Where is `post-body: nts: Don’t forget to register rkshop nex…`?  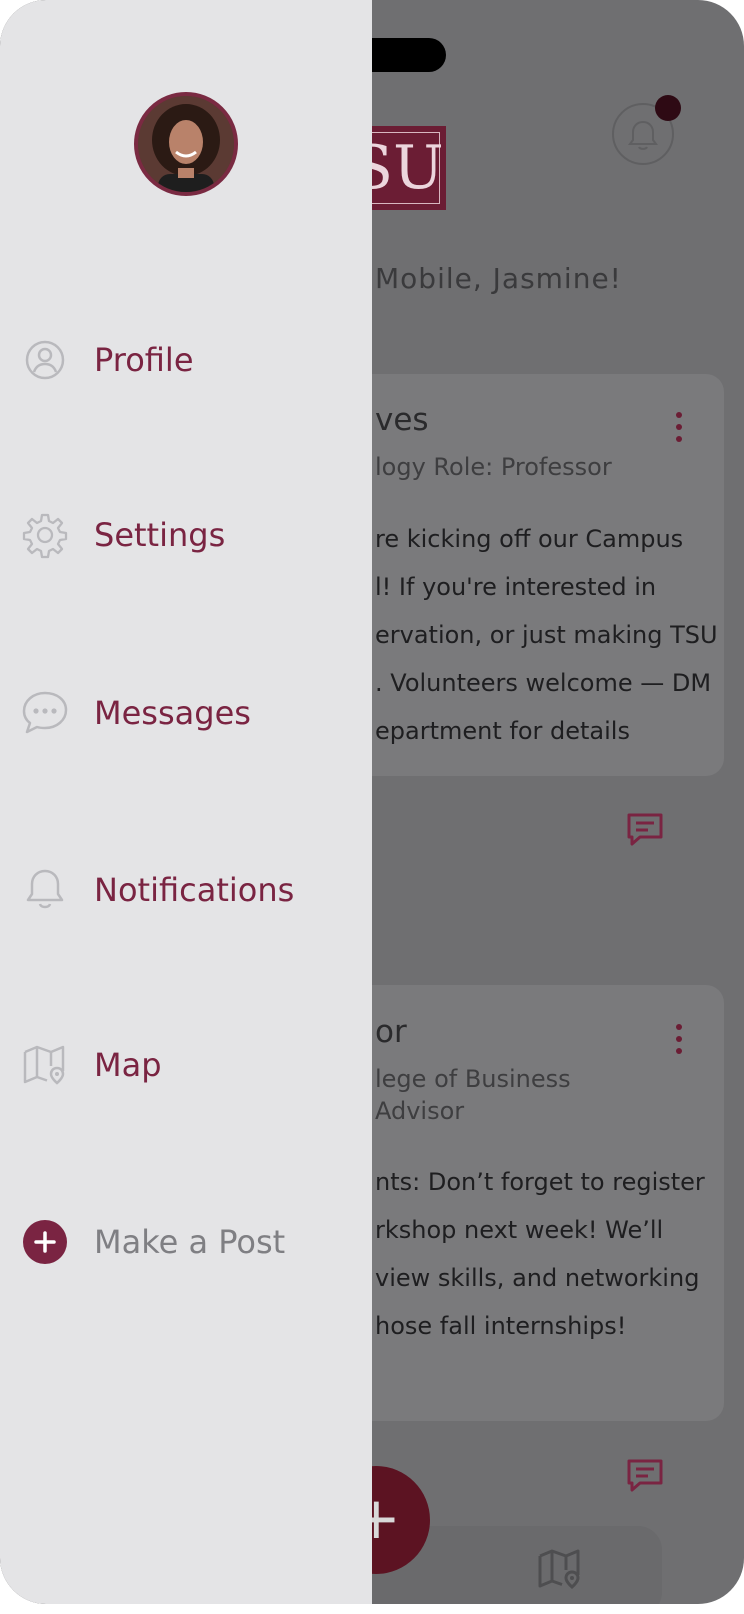
post-body: nts: Don’t forget to register rkshop nex… is located at coordinates (540, 1254).